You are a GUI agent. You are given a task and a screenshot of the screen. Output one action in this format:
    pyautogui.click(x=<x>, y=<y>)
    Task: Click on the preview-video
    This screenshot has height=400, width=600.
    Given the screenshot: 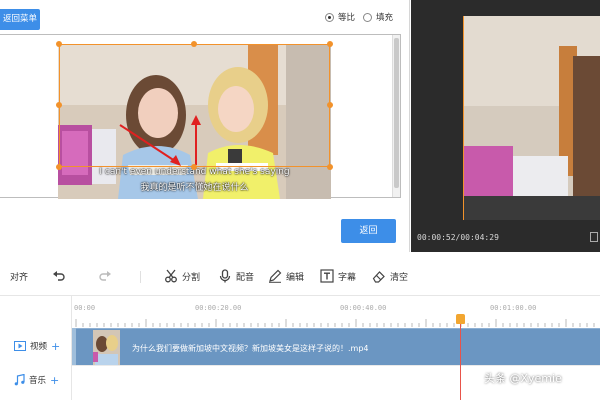 What is the action you would take?
    pyautogui.click(x=531, y=118)
    